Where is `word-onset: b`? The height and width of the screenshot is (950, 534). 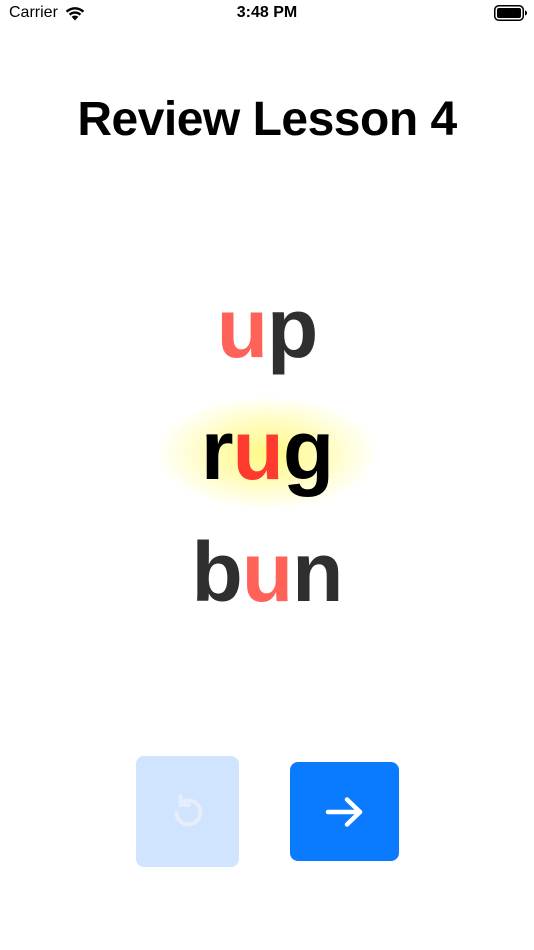 word-onset: b is located at coordinates (217, 572).